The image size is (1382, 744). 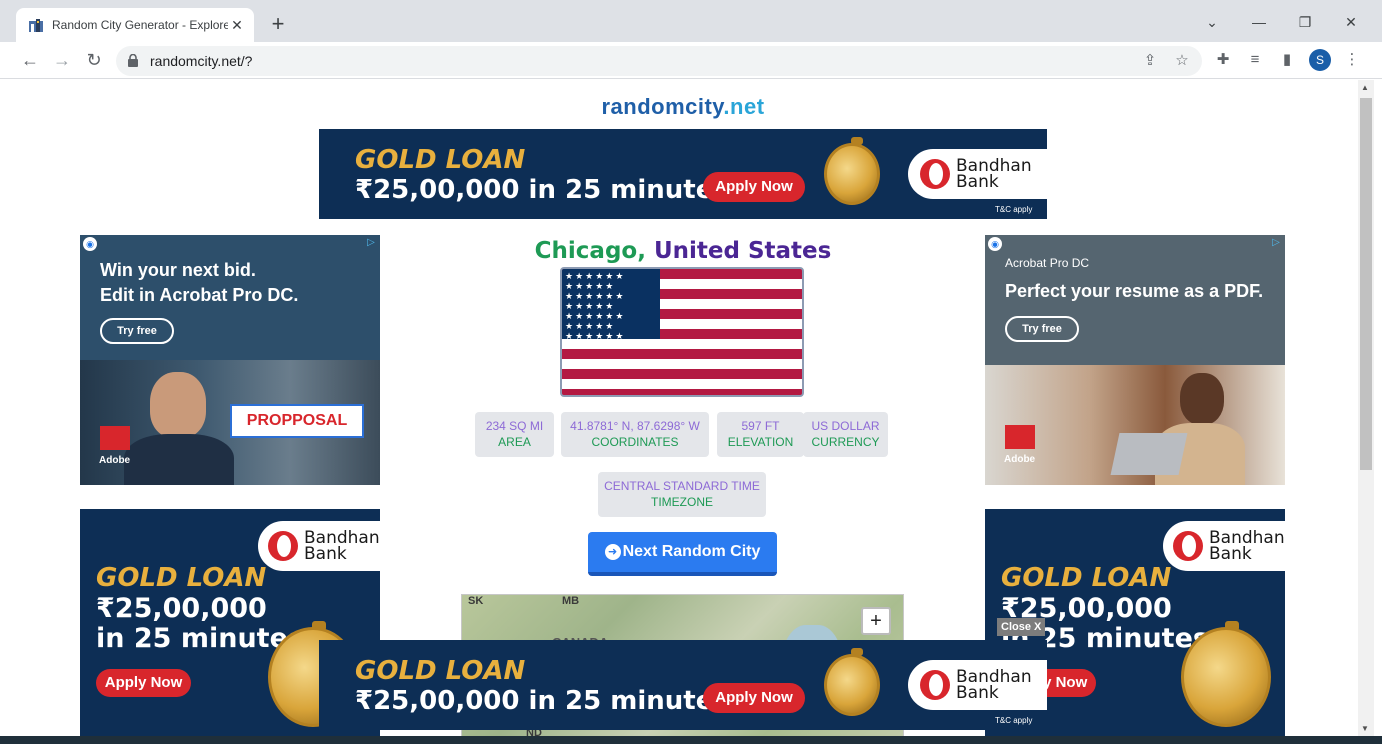 What do you see at coordinates (62, 60) in the screenshot?
I see `forward-arrow-icon: →` at bounding box center [62, 60].